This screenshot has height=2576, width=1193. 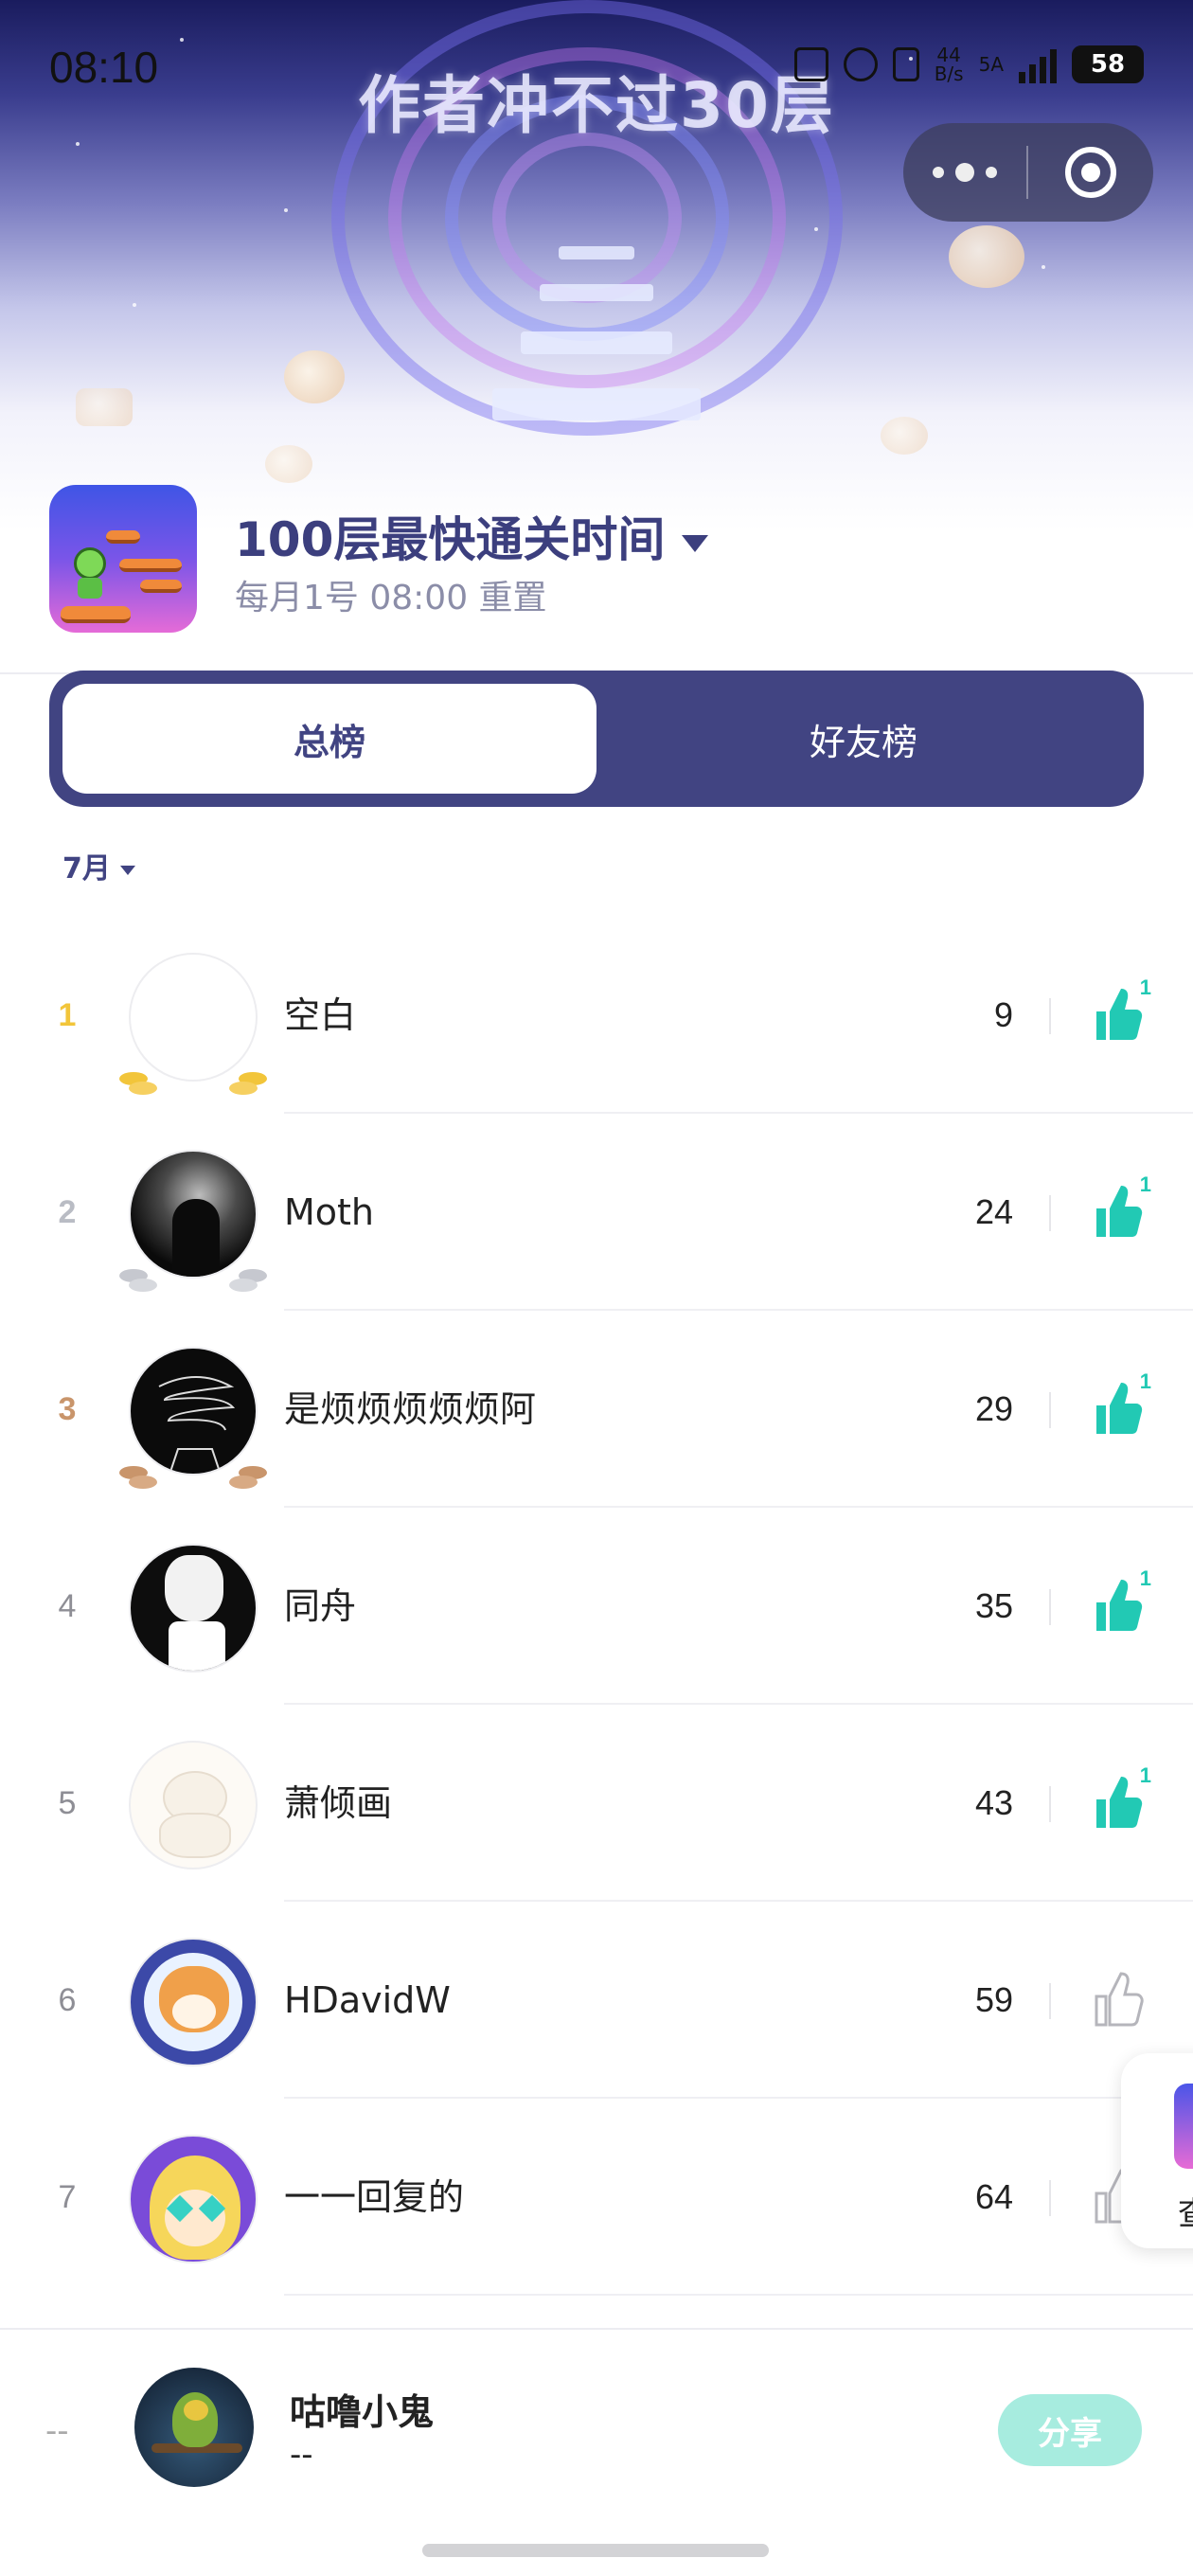 I want to click on board-title: 100层最快通关时间, so click(x=450, y=539).